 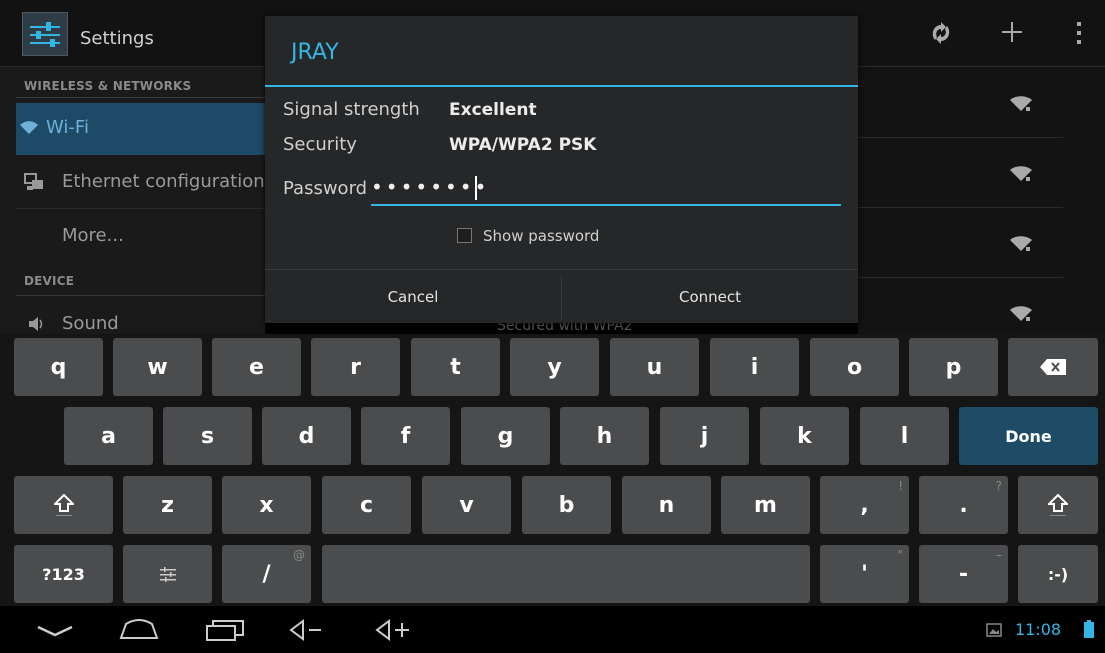 What do you see at coordinates (464, 235) in the screenshot?
I see `show-password-checkbox` at bounding box center [464, 235].